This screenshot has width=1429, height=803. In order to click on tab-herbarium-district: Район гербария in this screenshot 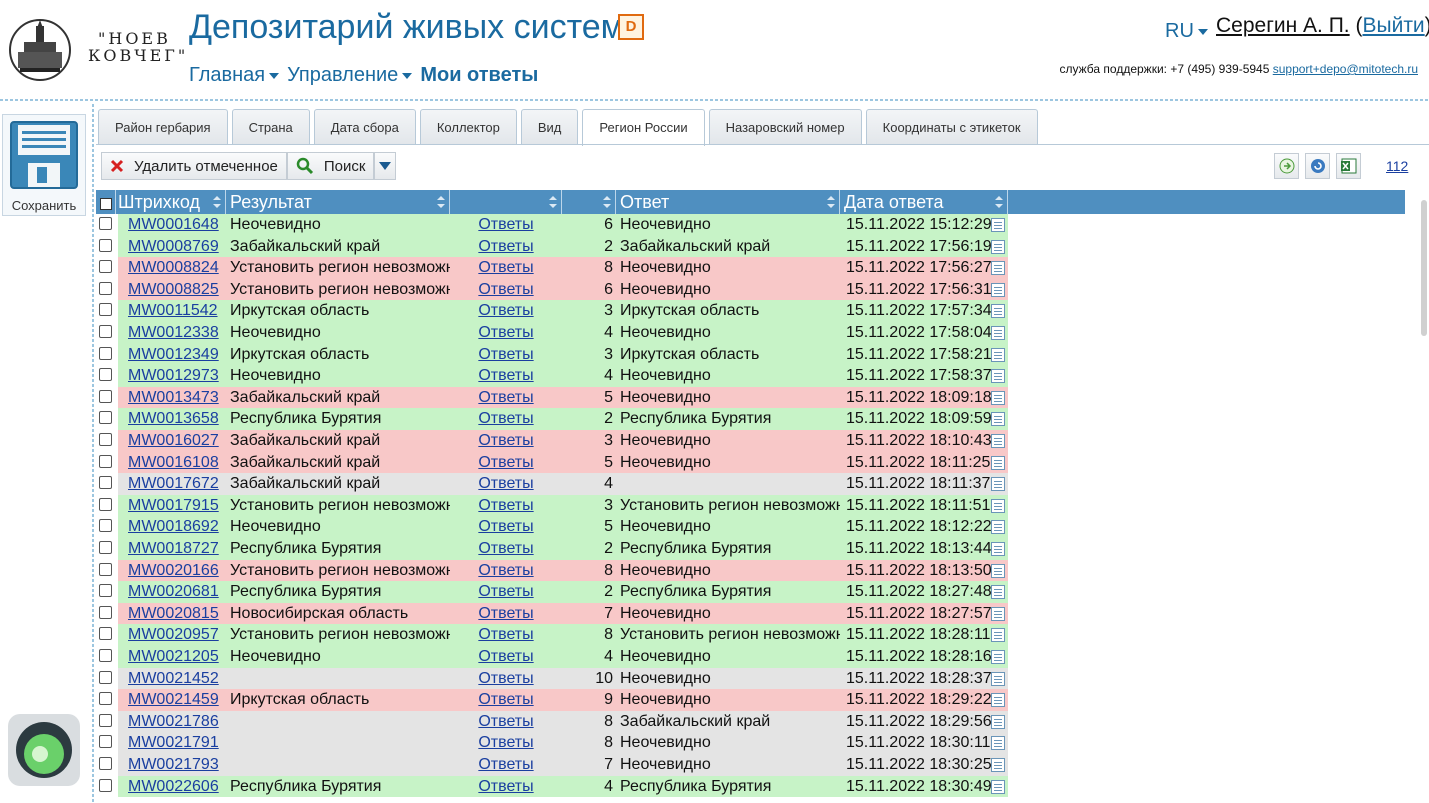, I will do `click(163, 127)`.